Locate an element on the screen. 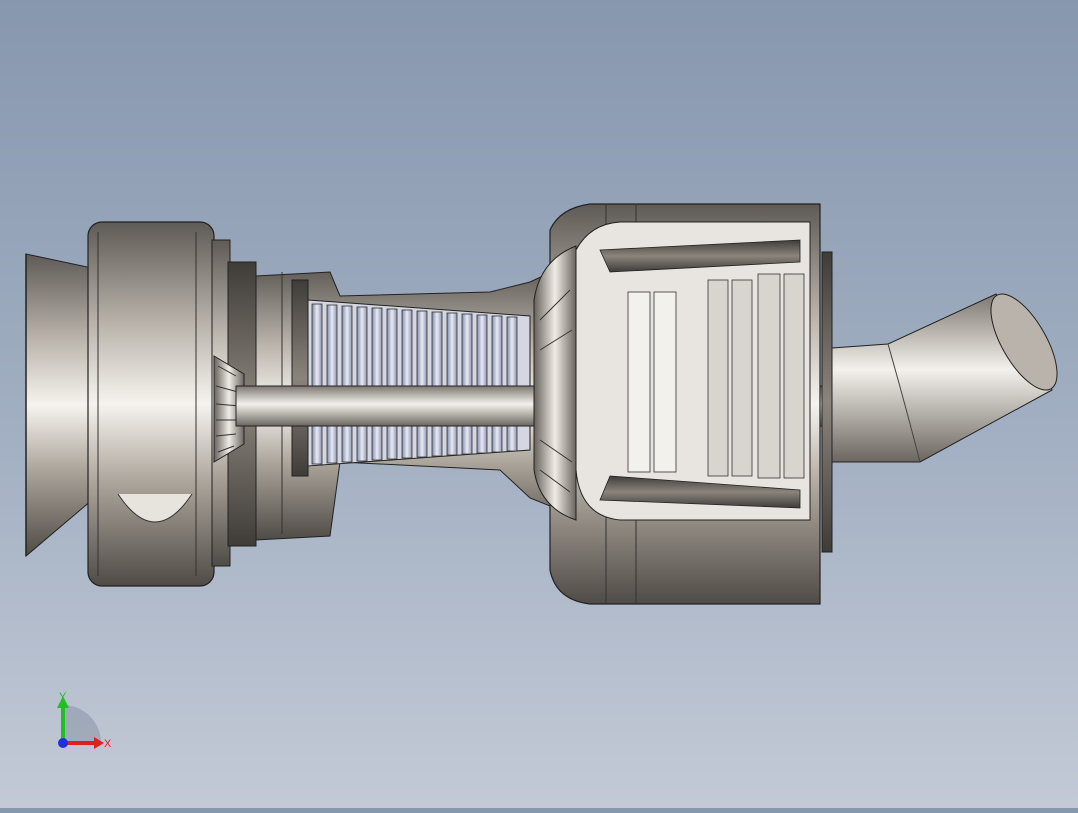  exhaust-nozzle is located at coordinates (939, 402).